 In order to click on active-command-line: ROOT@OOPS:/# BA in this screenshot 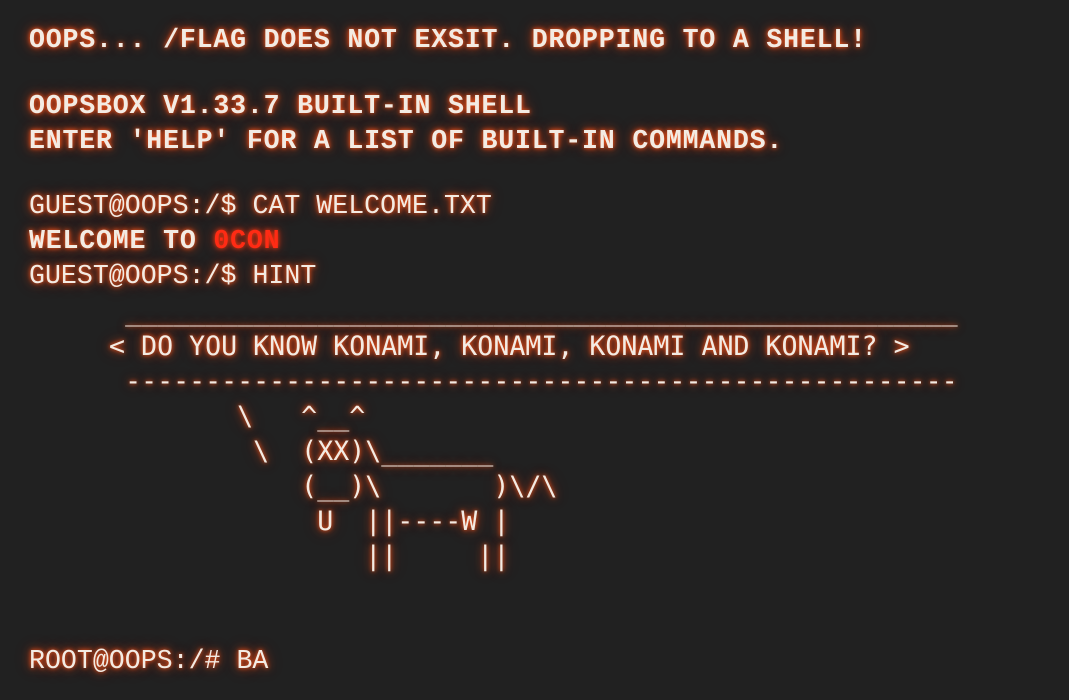, I will do `click(148, 661)`.